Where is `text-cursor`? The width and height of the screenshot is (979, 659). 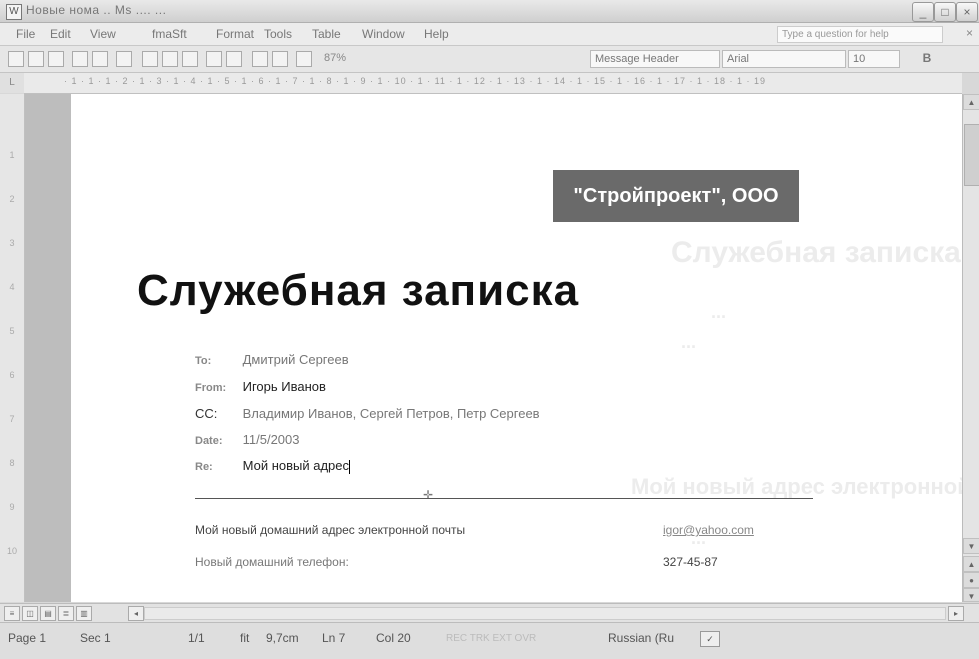
text-cursor is located at coordinates (350, 466).